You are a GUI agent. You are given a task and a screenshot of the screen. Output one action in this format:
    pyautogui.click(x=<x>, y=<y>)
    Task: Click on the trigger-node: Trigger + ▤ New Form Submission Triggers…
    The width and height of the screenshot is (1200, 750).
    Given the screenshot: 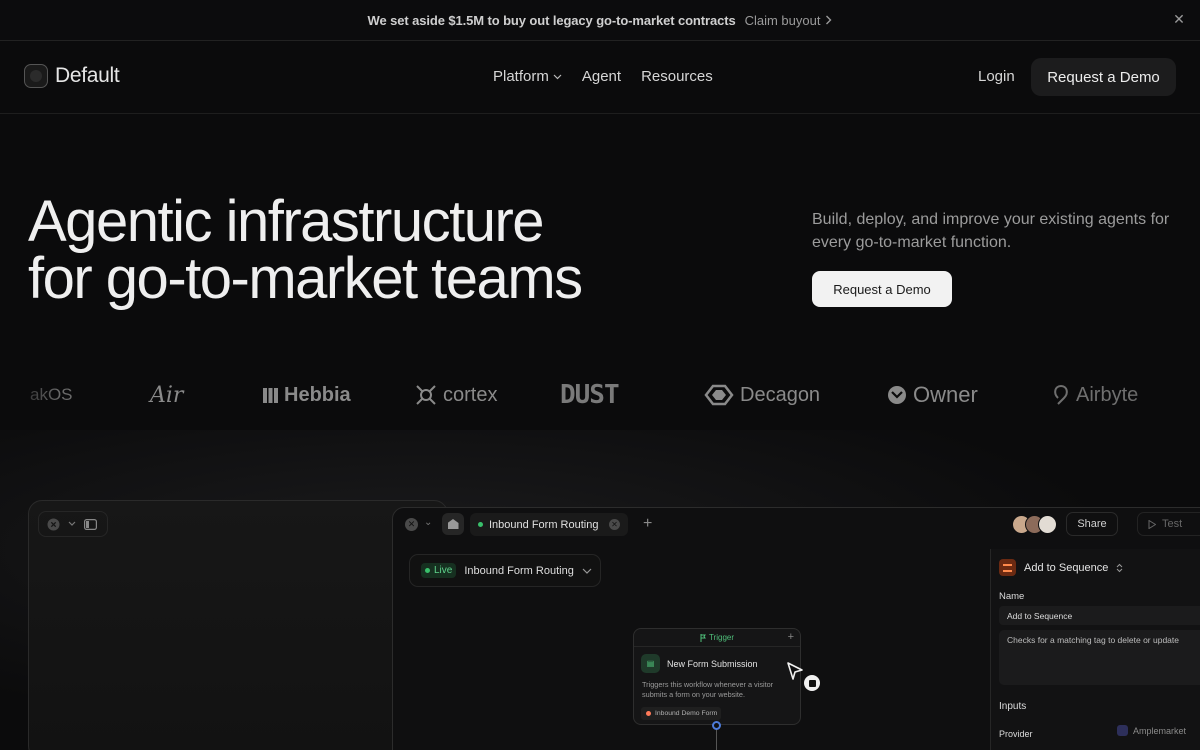 What is the action you would take?
    pyautogui.click(x=717, y=676)
    